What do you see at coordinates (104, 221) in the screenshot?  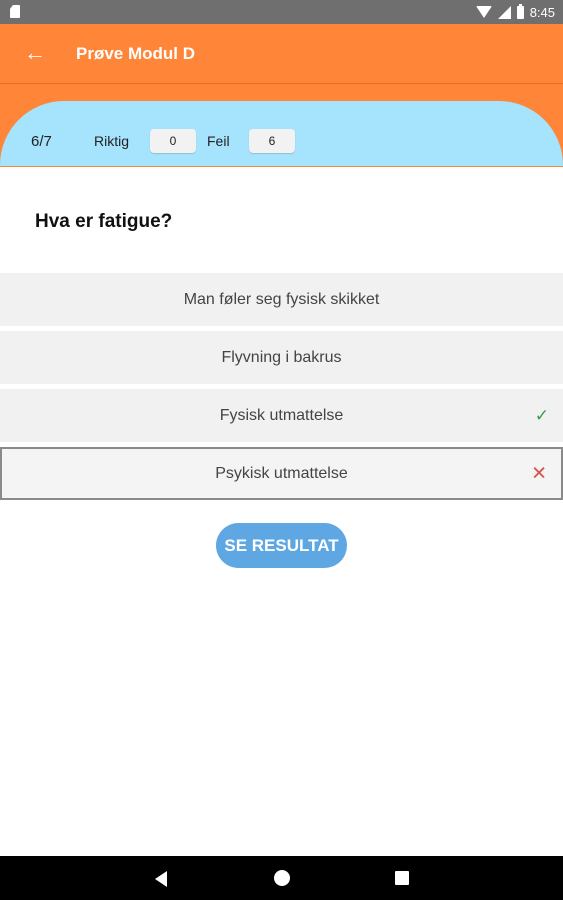 I see `question-text: Hva er fatigue?` at bounding box center [104, 221].